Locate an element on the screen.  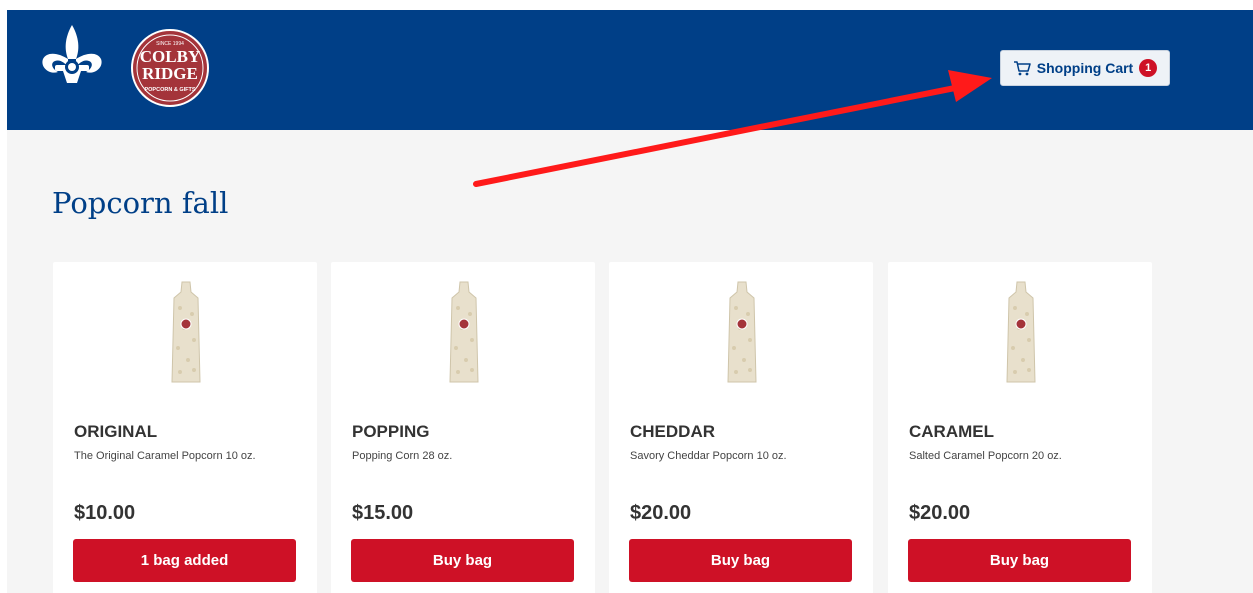
product-price: $15.00 is located at coordinates (383, 513).